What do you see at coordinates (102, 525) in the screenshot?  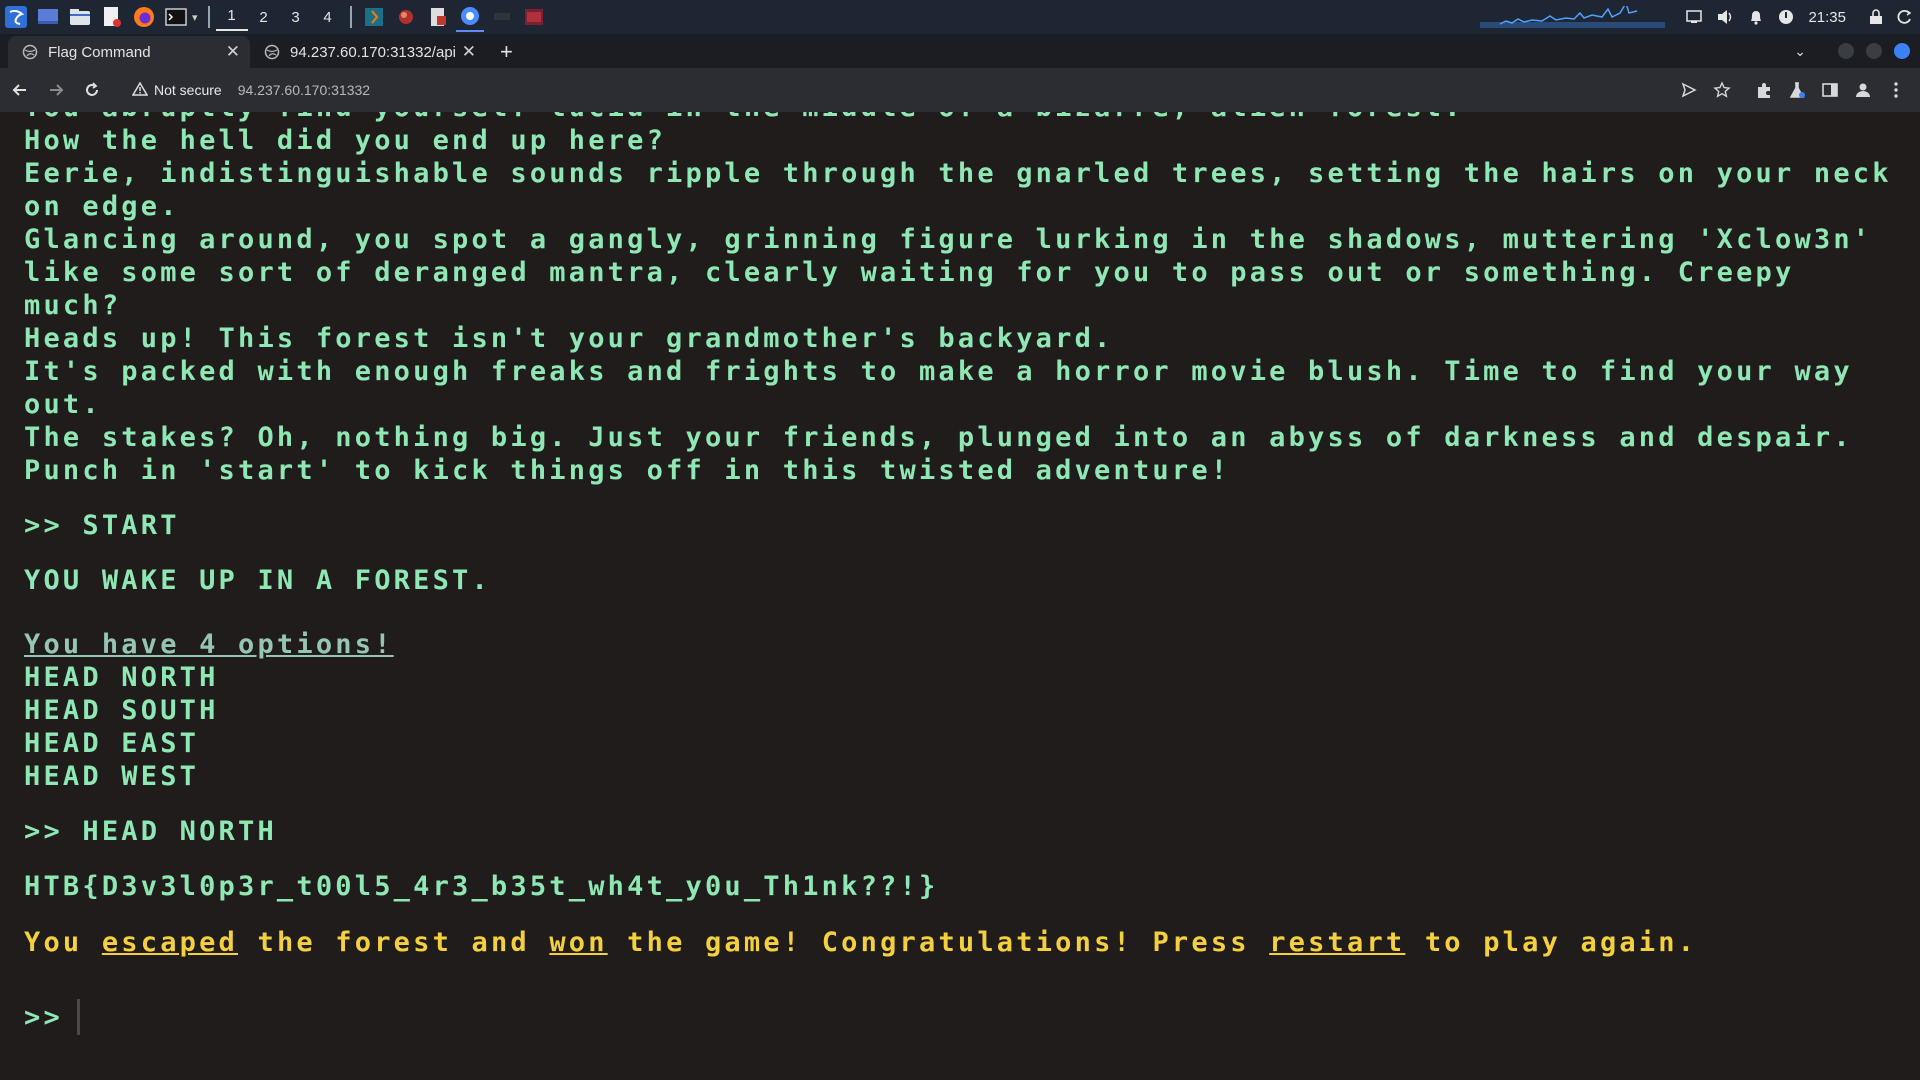 I see `command-echo: >> START` at bounding box center [102, 525].